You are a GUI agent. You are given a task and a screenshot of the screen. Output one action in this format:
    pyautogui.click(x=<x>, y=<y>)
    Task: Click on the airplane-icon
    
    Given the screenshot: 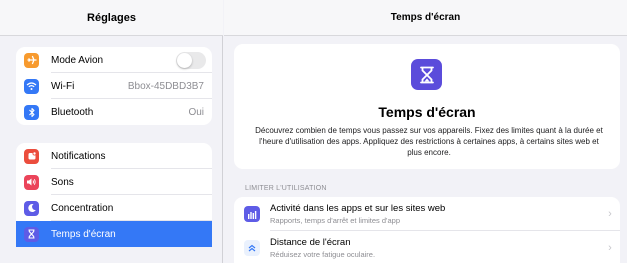 What is the action you would take?
    pyautogui.click(x=31, y=60)
    